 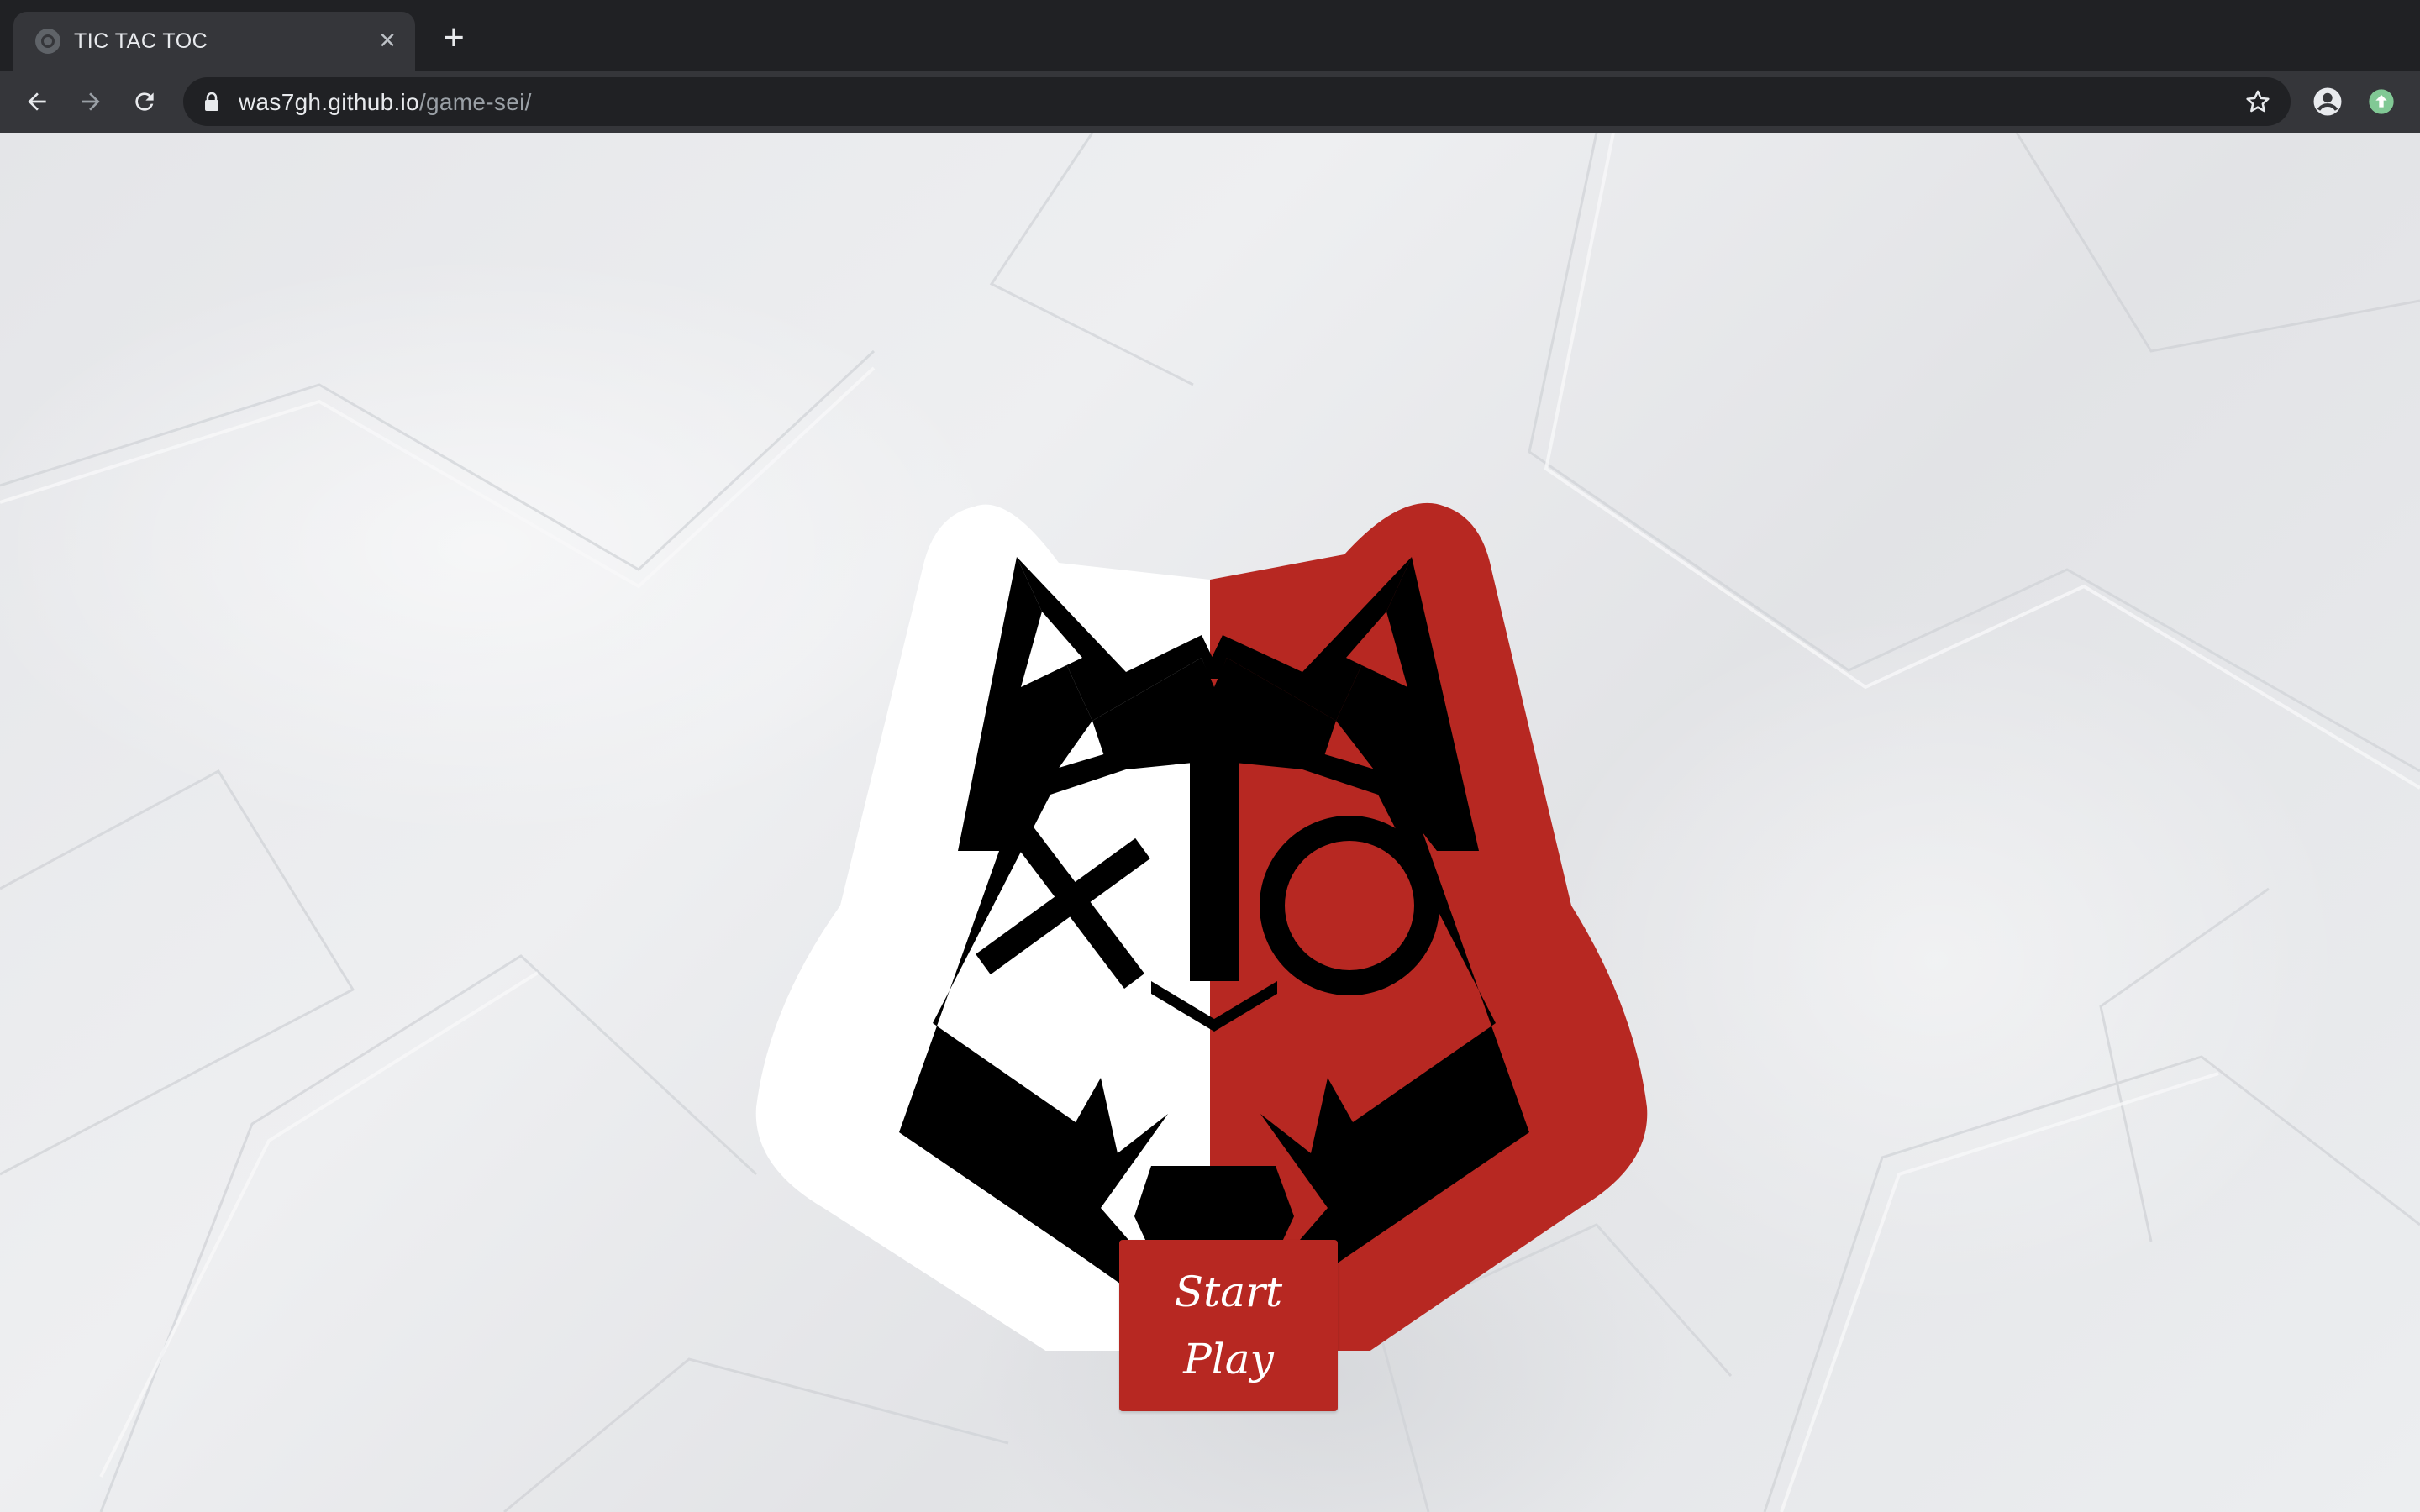 I want to click on forward-button, so click(x=91, y=101).